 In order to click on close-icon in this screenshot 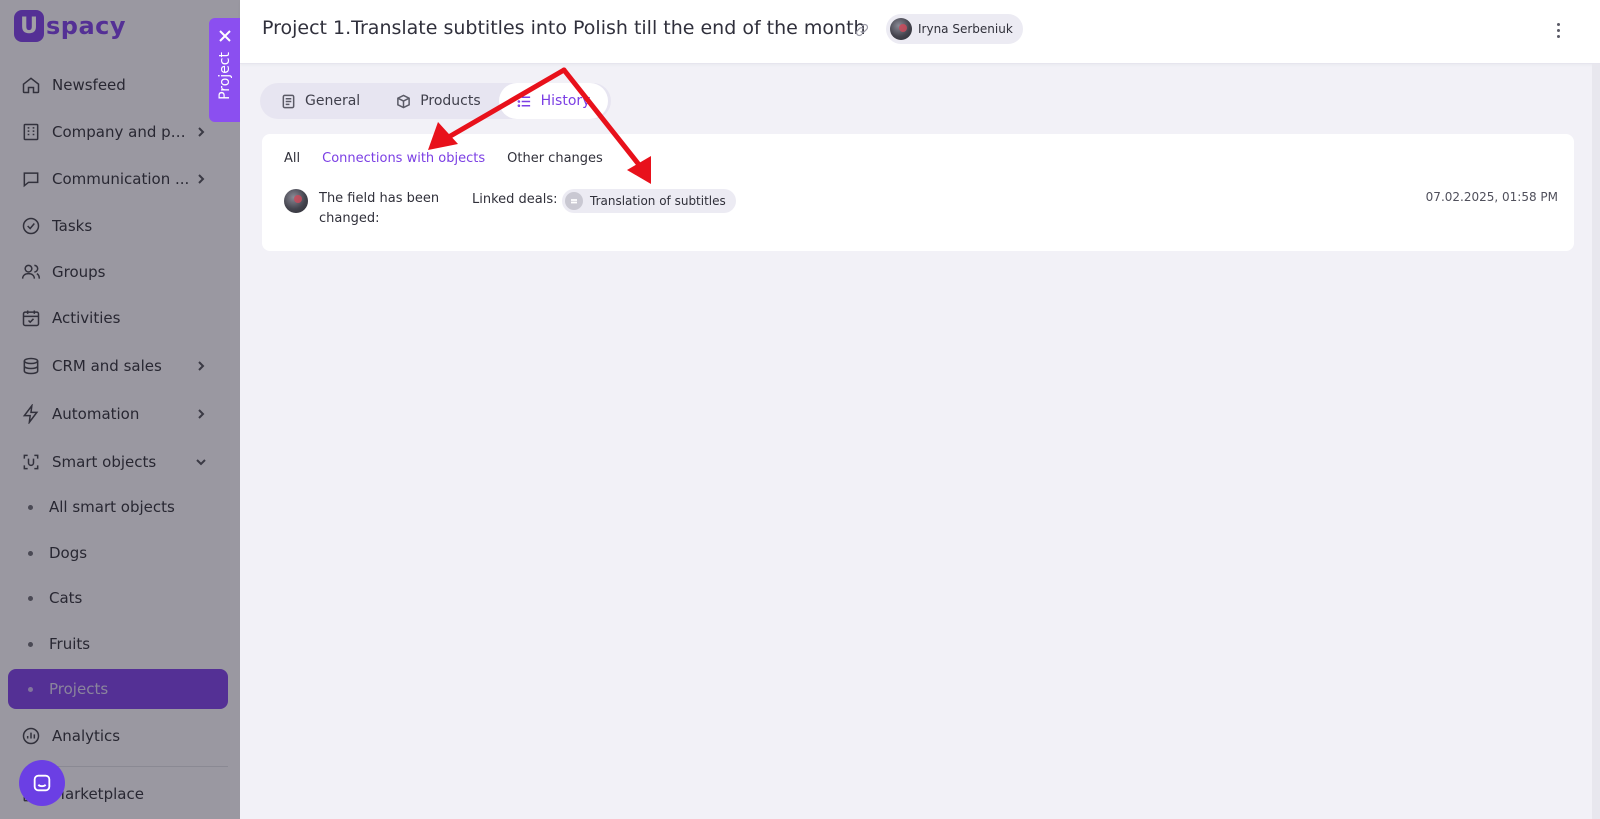, I will do `click(225, 35)`.